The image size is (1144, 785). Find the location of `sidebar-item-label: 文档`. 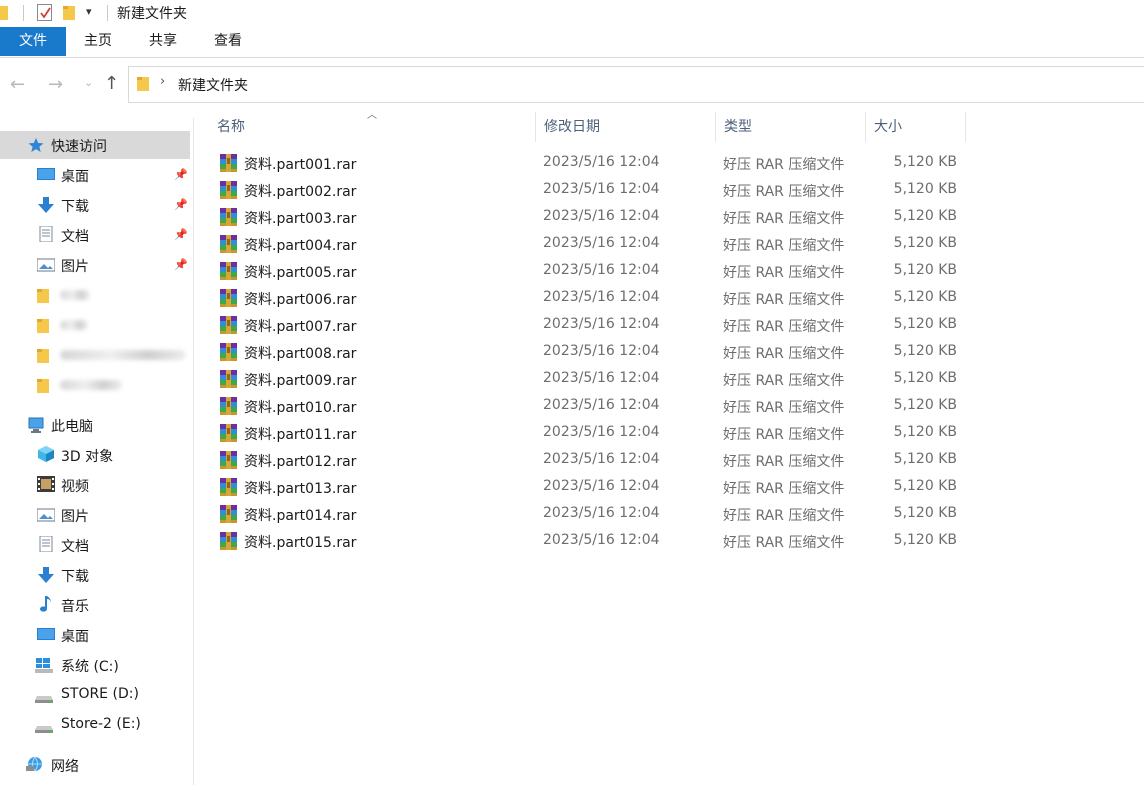

sidebar-item-label: 文档 is located at coordinates (75, 237).